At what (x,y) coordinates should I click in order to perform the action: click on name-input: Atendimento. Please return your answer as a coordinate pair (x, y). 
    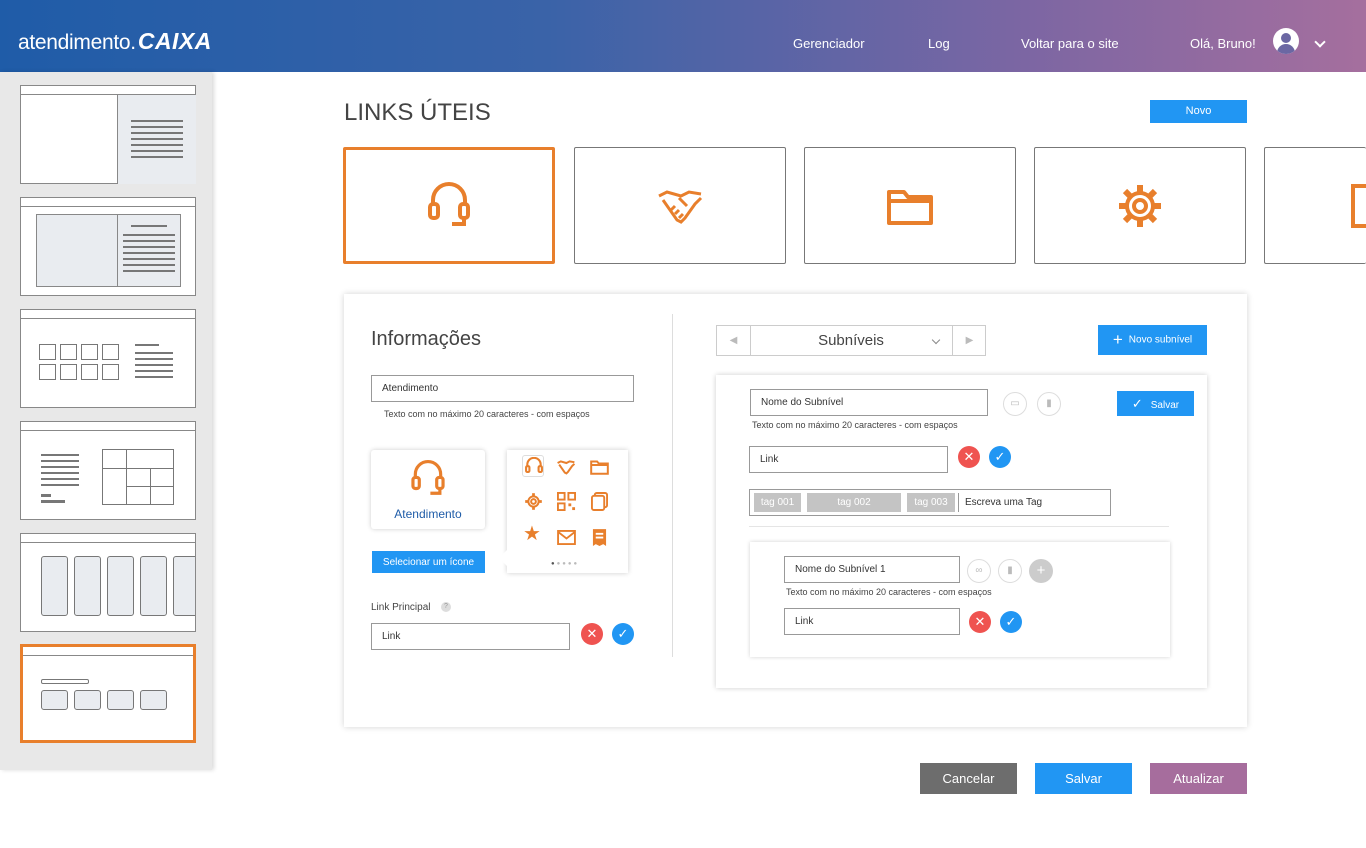
    Looking at the image, I should click on (502, 388).